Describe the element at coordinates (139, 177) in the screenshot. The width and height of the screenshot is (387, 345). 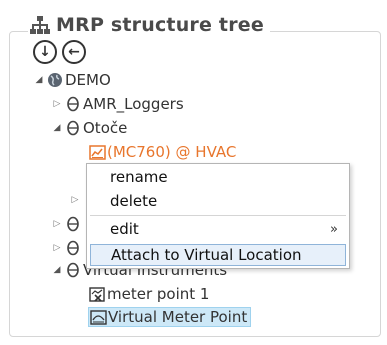
I see `menu-item-label: rename` at that location.